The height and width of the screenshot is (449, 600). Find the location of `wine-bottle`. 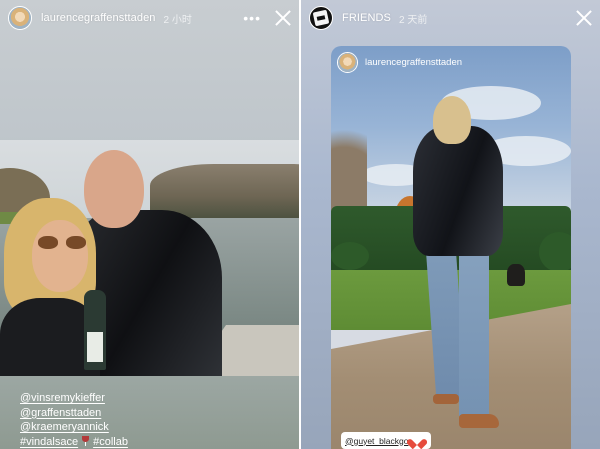

wine-bottle is located at coordinates (95, 330).